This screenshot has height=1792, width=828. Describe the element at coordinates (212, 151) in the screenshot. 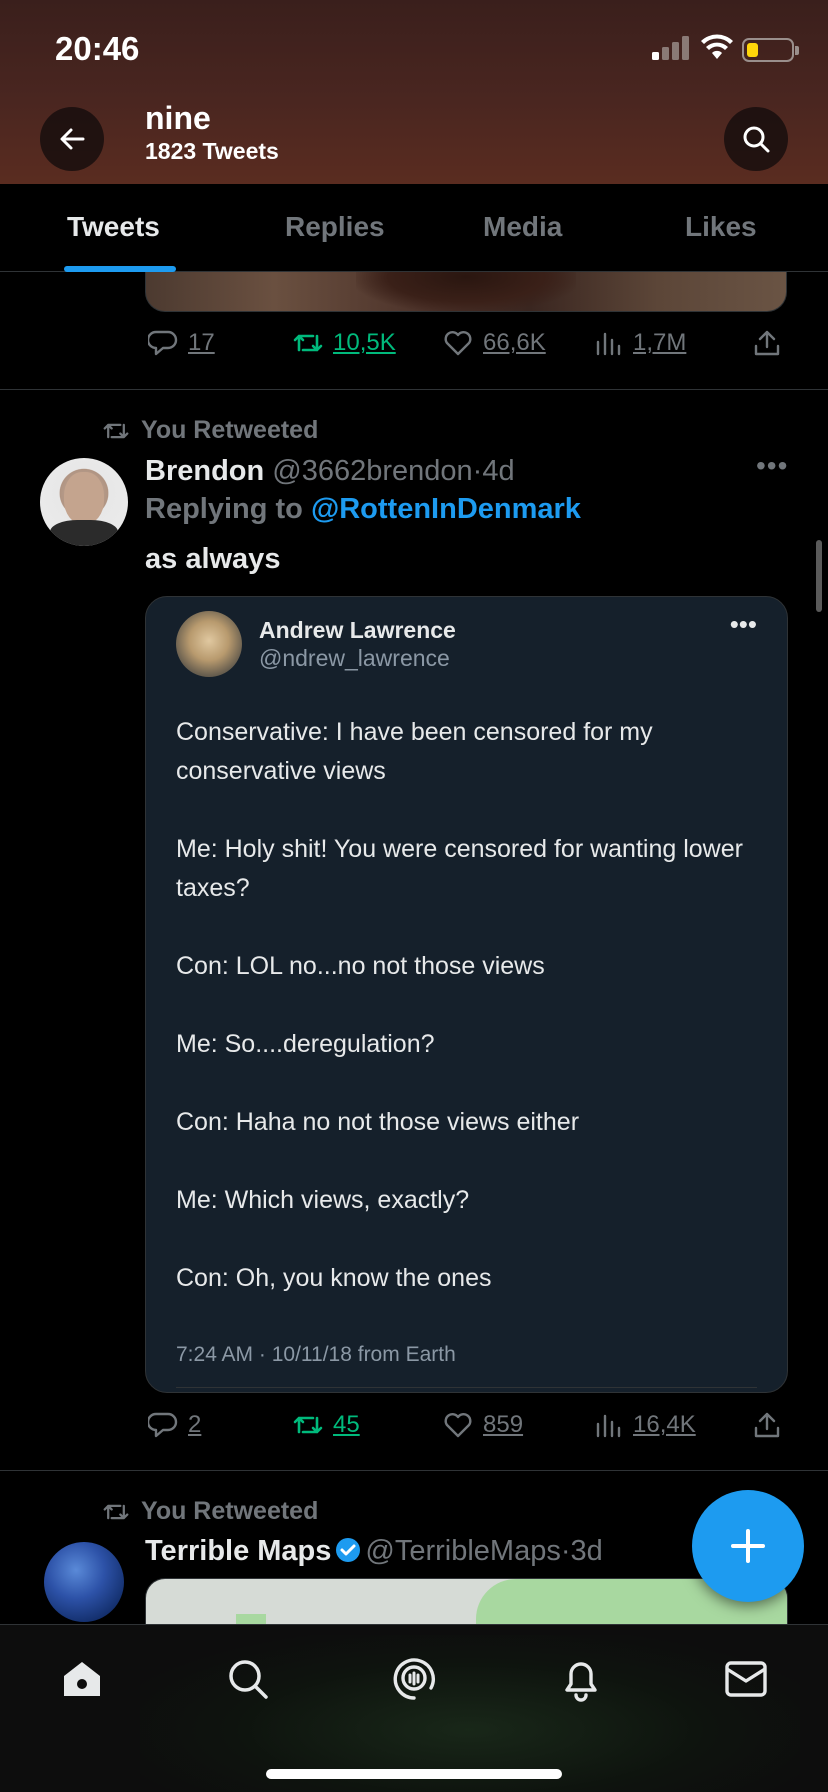

I see `tweet-count: 1823 Tweets` at that location.